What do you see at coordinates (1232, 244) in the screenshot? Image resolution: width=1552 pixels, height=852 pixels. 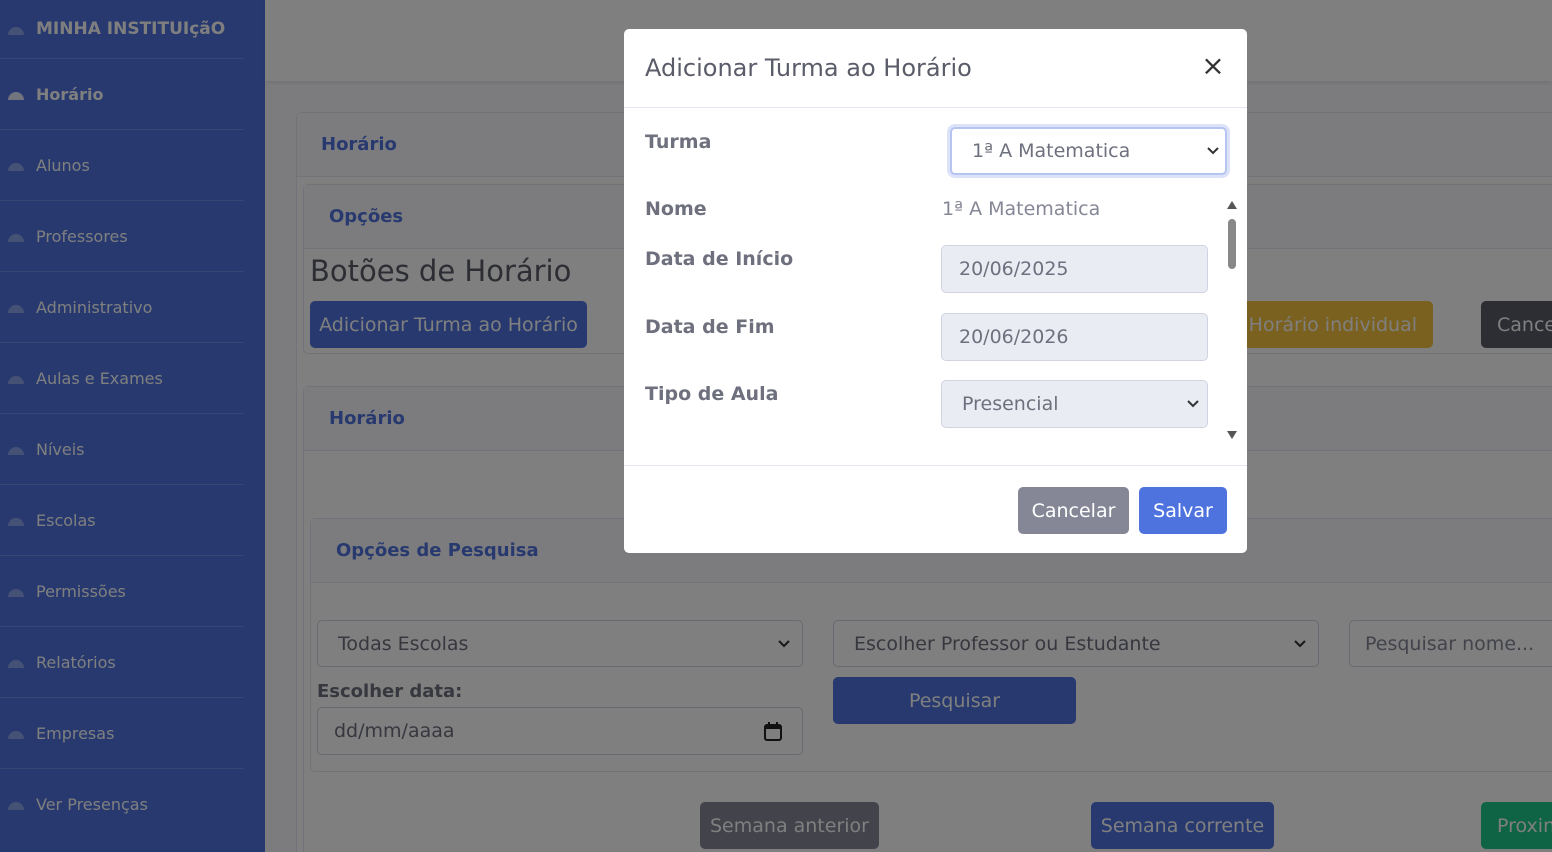 I see `scrollbar-thumb` at bounding box center [1232, 244].